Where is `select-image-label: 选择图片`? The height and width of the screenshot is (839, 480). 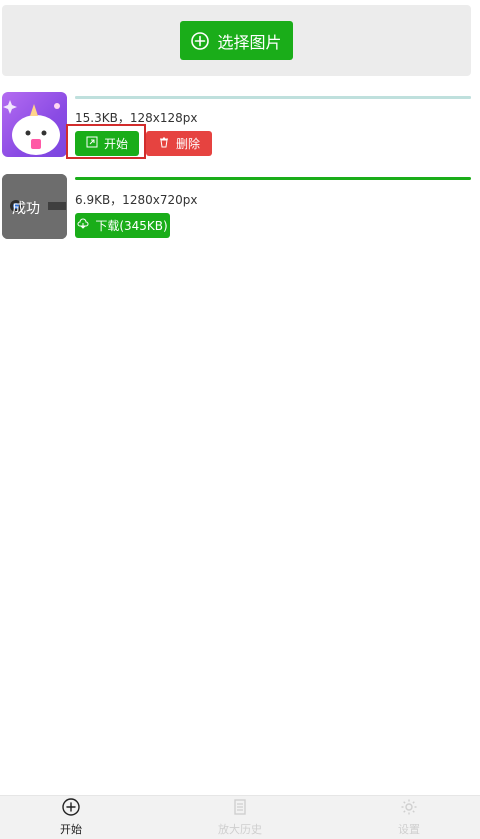 select-image-label: 选择图片 is located at coordinates (249, 42).